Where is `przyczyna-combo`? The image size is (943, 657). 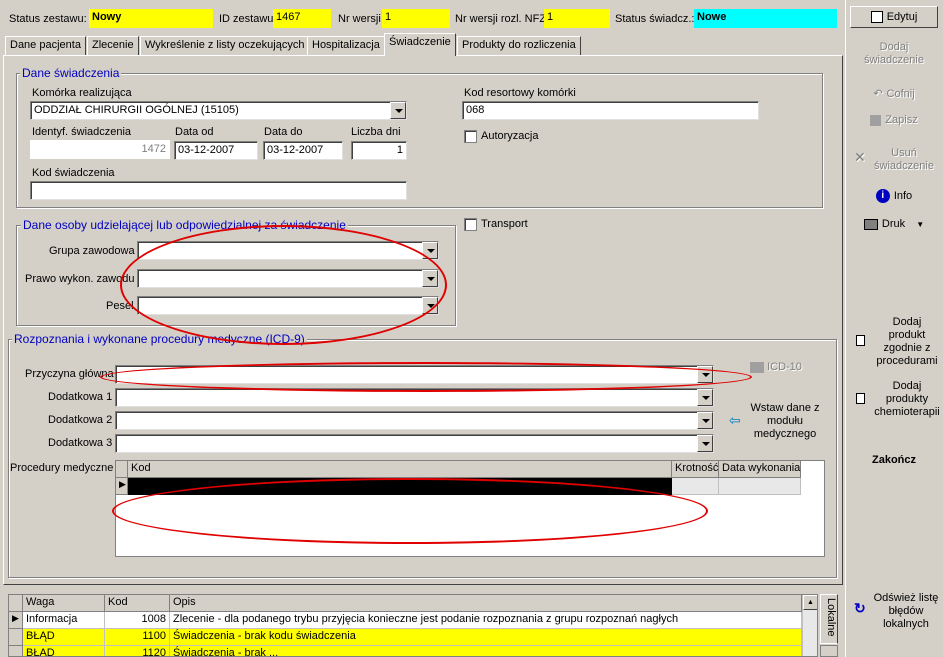 przyczyna-combo is located at coordinates (414, 374).